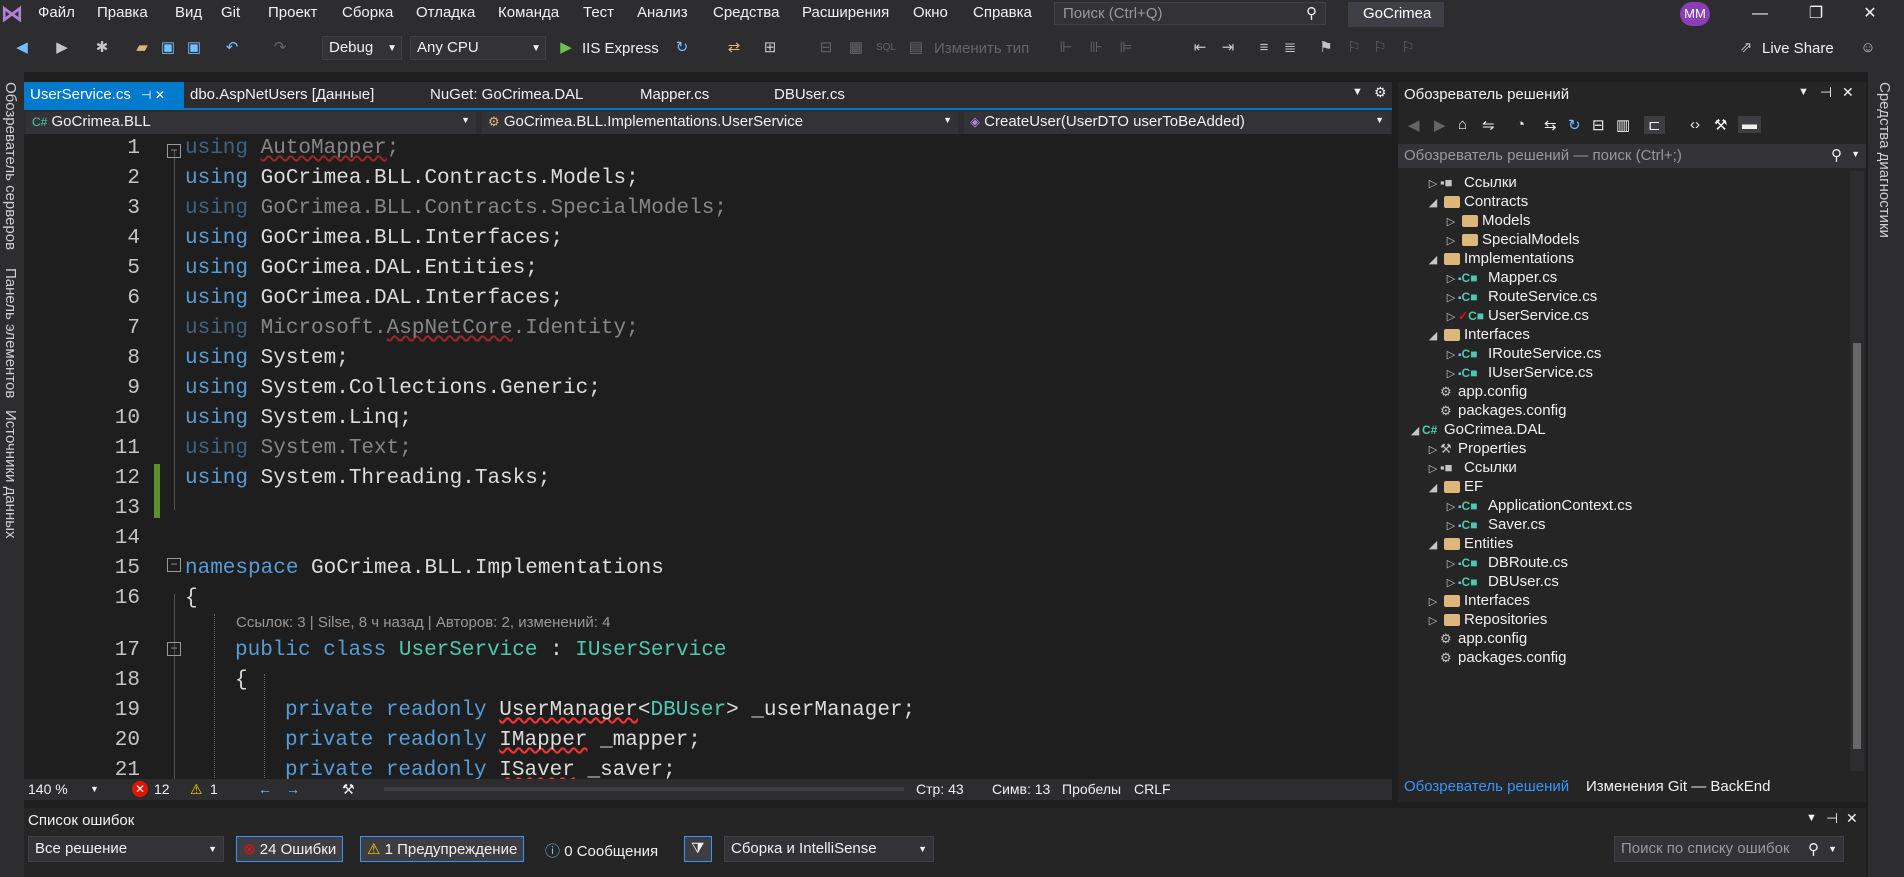  I want to click on warning-count: 1, so click(214, 789).